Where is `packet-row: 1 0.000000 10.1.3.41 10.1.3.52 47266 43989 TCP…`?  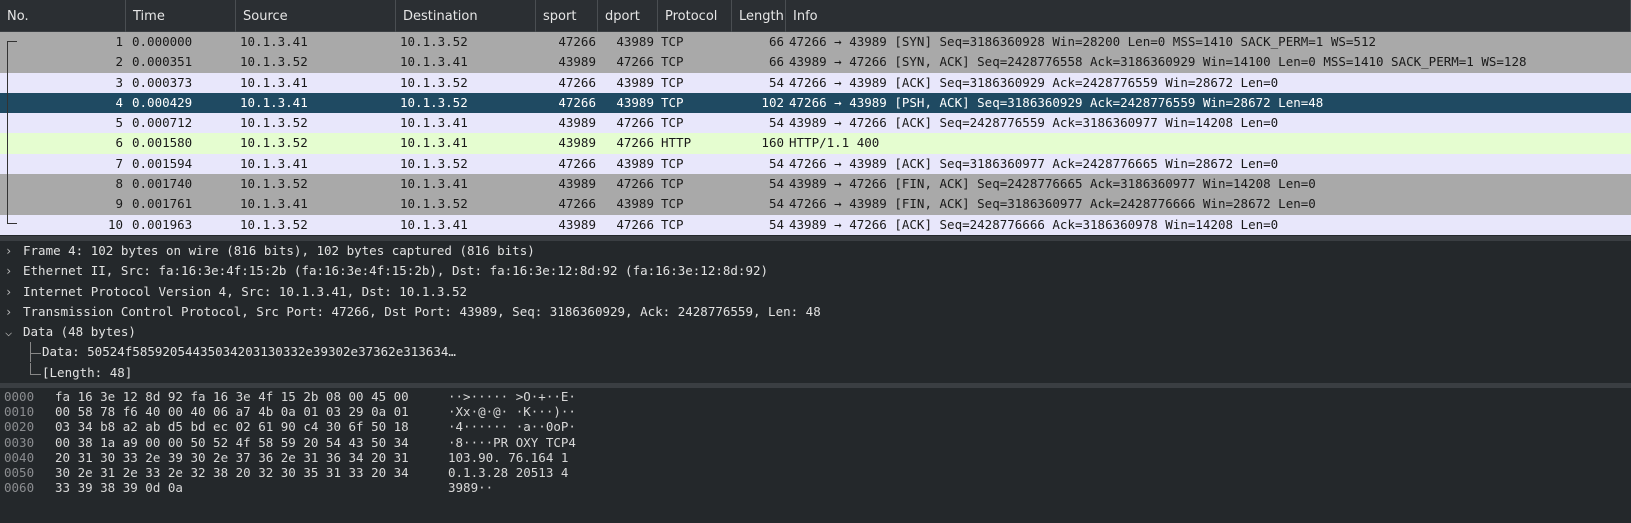 packet-row: 1 0.000000 10.1.3.41 10.1.3.52 47266 43989 TCP… is located at coordinates (815, 42).